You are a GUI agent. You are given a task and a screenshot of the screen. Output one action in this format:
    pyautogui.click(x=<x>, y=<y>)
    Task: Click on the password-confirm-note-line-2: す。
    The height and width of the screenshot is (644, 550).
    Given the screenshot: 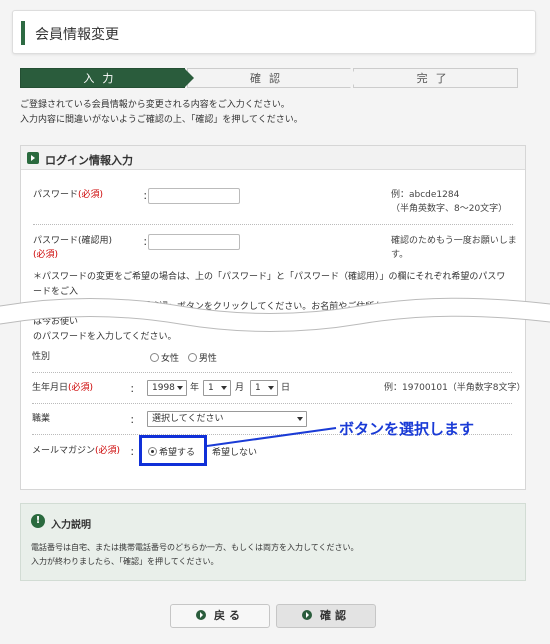 What is the action you would take?
    pyautogui.click(x=400, y=255)
    